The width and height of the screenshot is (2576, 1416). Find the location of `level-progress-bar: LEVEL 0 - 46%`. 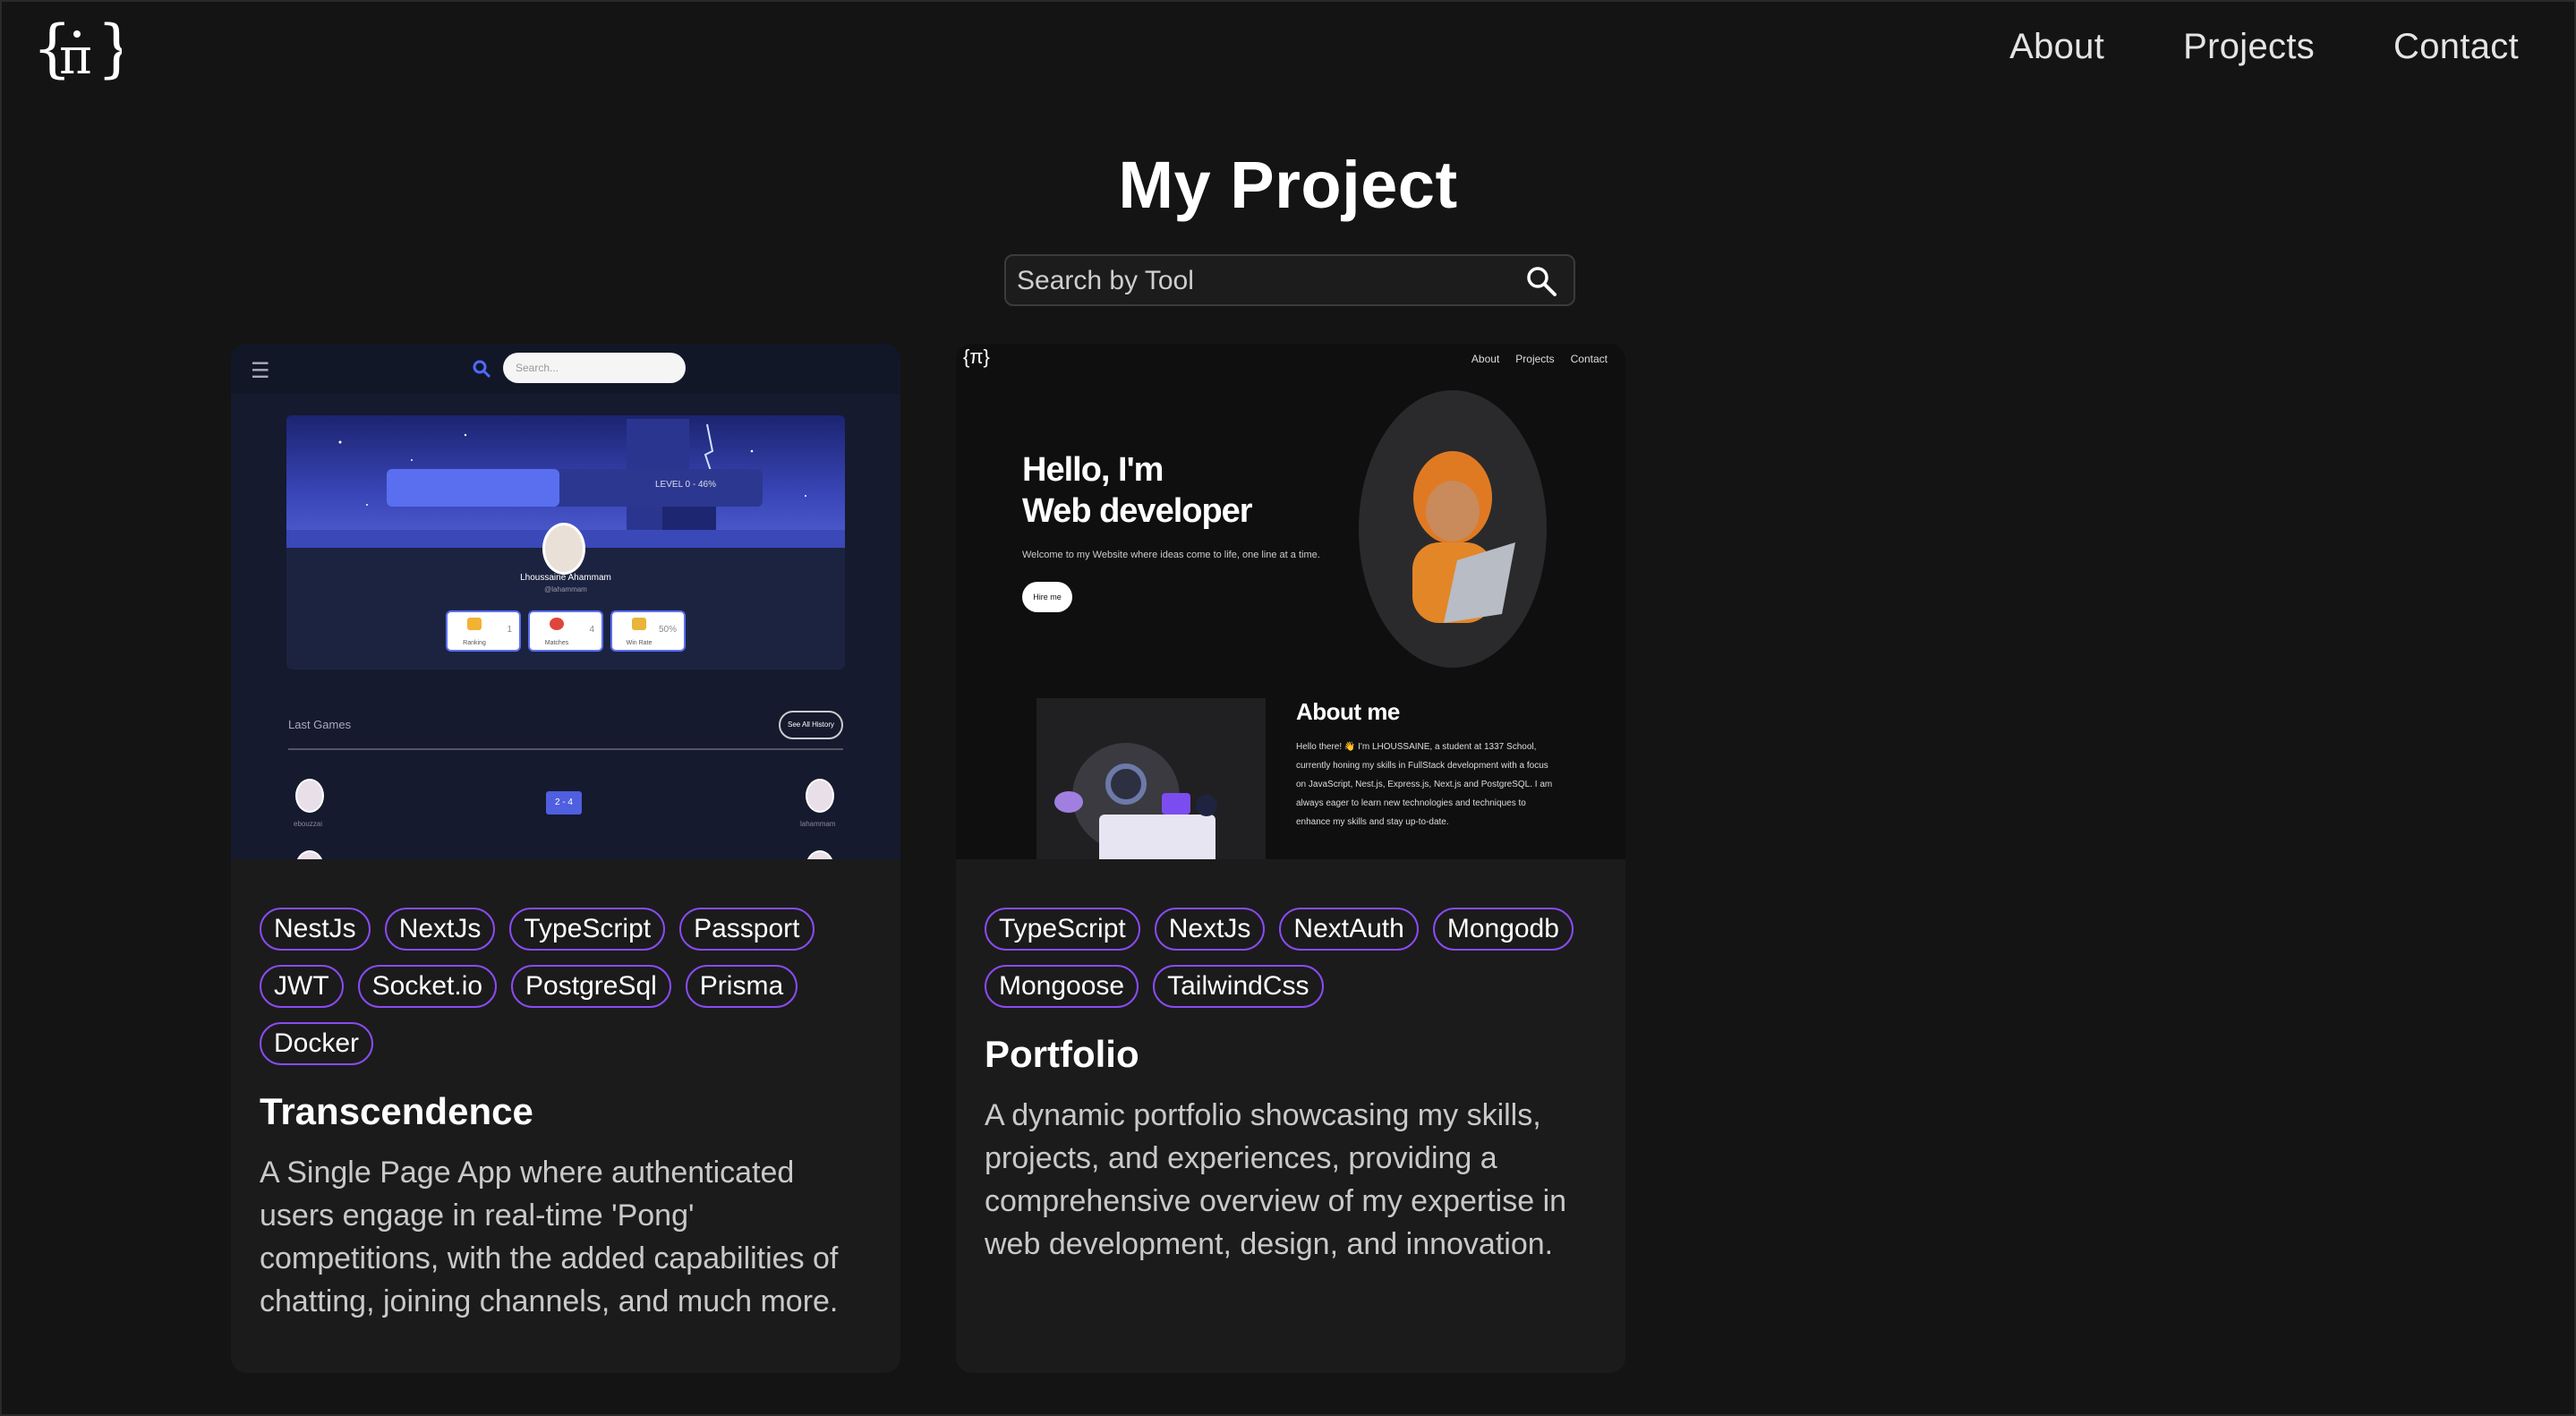

level-progress-bar: LEVEL 0 - 46% is located at coordinates (575, 488).